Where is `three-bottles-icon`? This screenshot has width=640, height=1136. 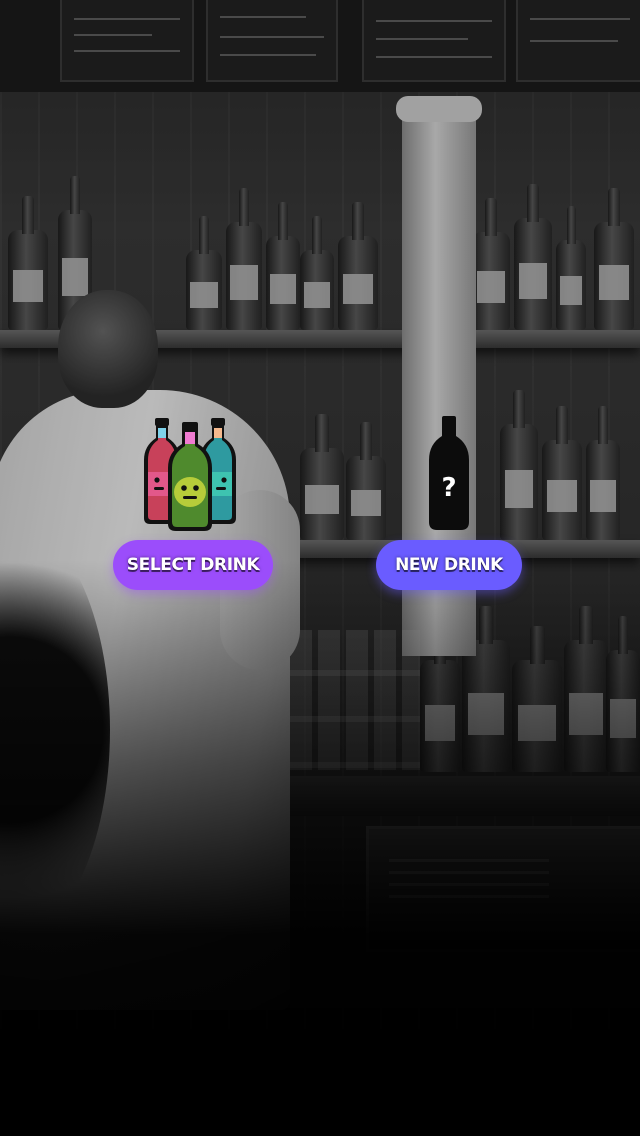
three-bottles-icon is located at coordinates (193, 473).